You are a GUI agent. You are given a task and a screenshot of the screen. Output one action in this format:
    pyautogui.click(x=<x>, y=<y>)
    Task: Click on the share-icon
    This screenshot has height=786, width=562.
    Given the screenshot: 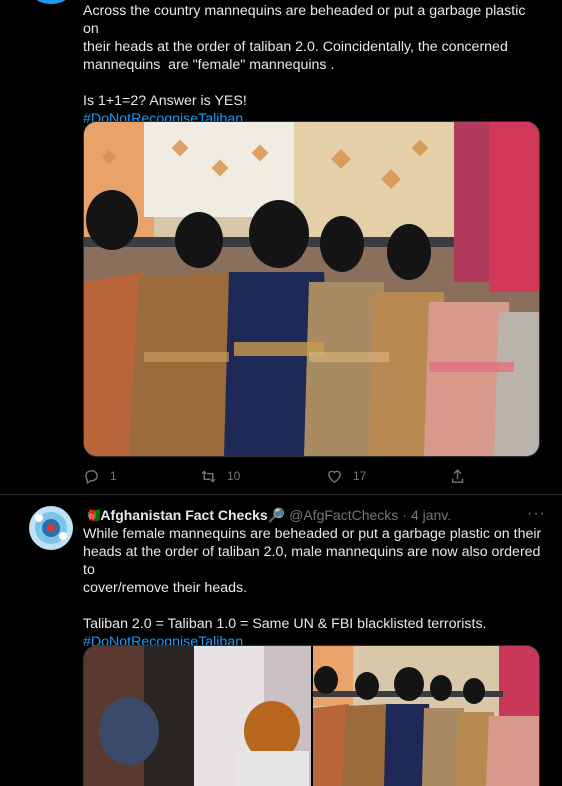 What is the action you would take?
    pyautogui.click(x=457, y=475)
    